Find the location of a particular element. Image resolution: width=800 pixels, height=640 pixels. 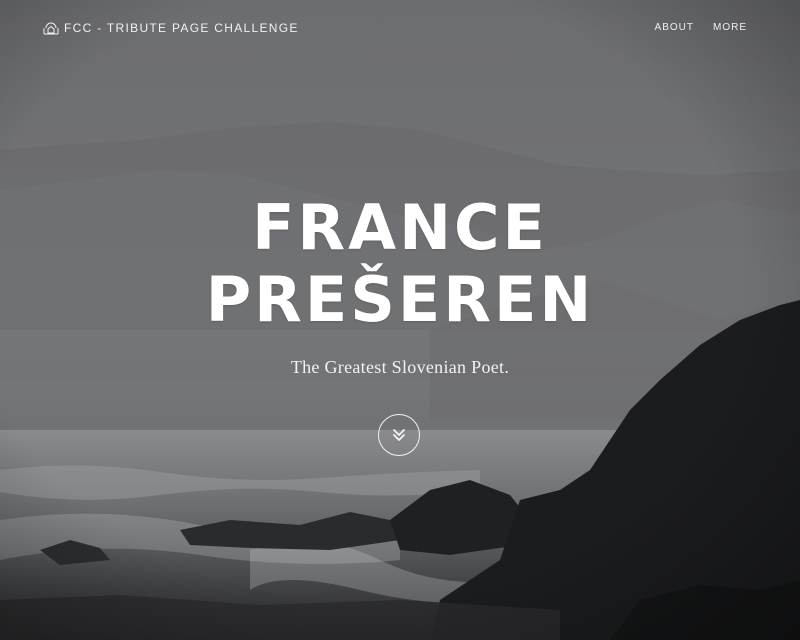

nav-link-about: ABOUT is located at coordinates (674, 27).